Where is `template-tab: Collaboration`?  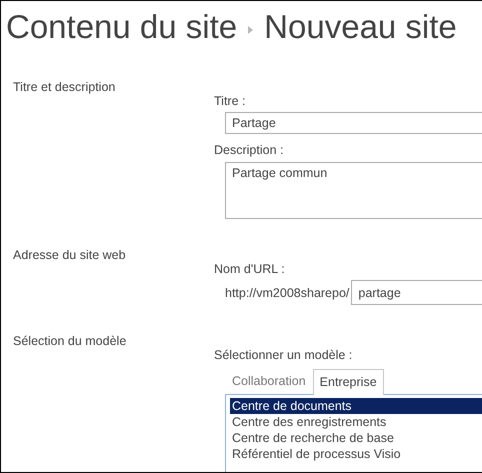 template-tab: Collaboration is located at coordinates (269, 381).